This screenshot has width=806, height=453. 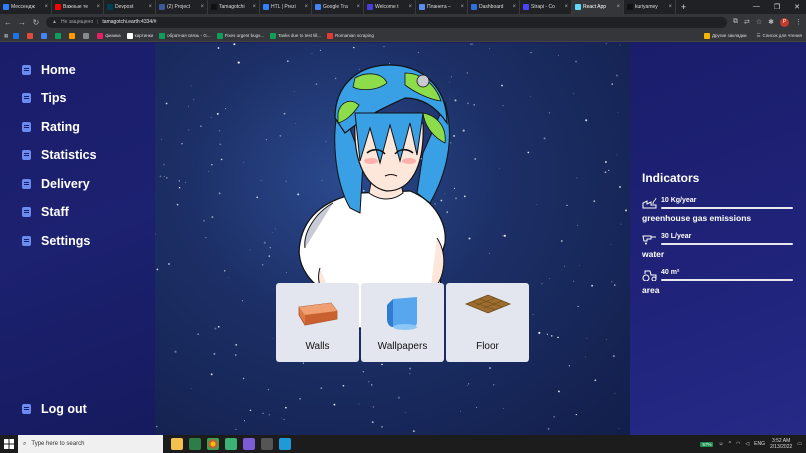 I want to click on shop-item-floor: Floor, so click(x=487, y=322).